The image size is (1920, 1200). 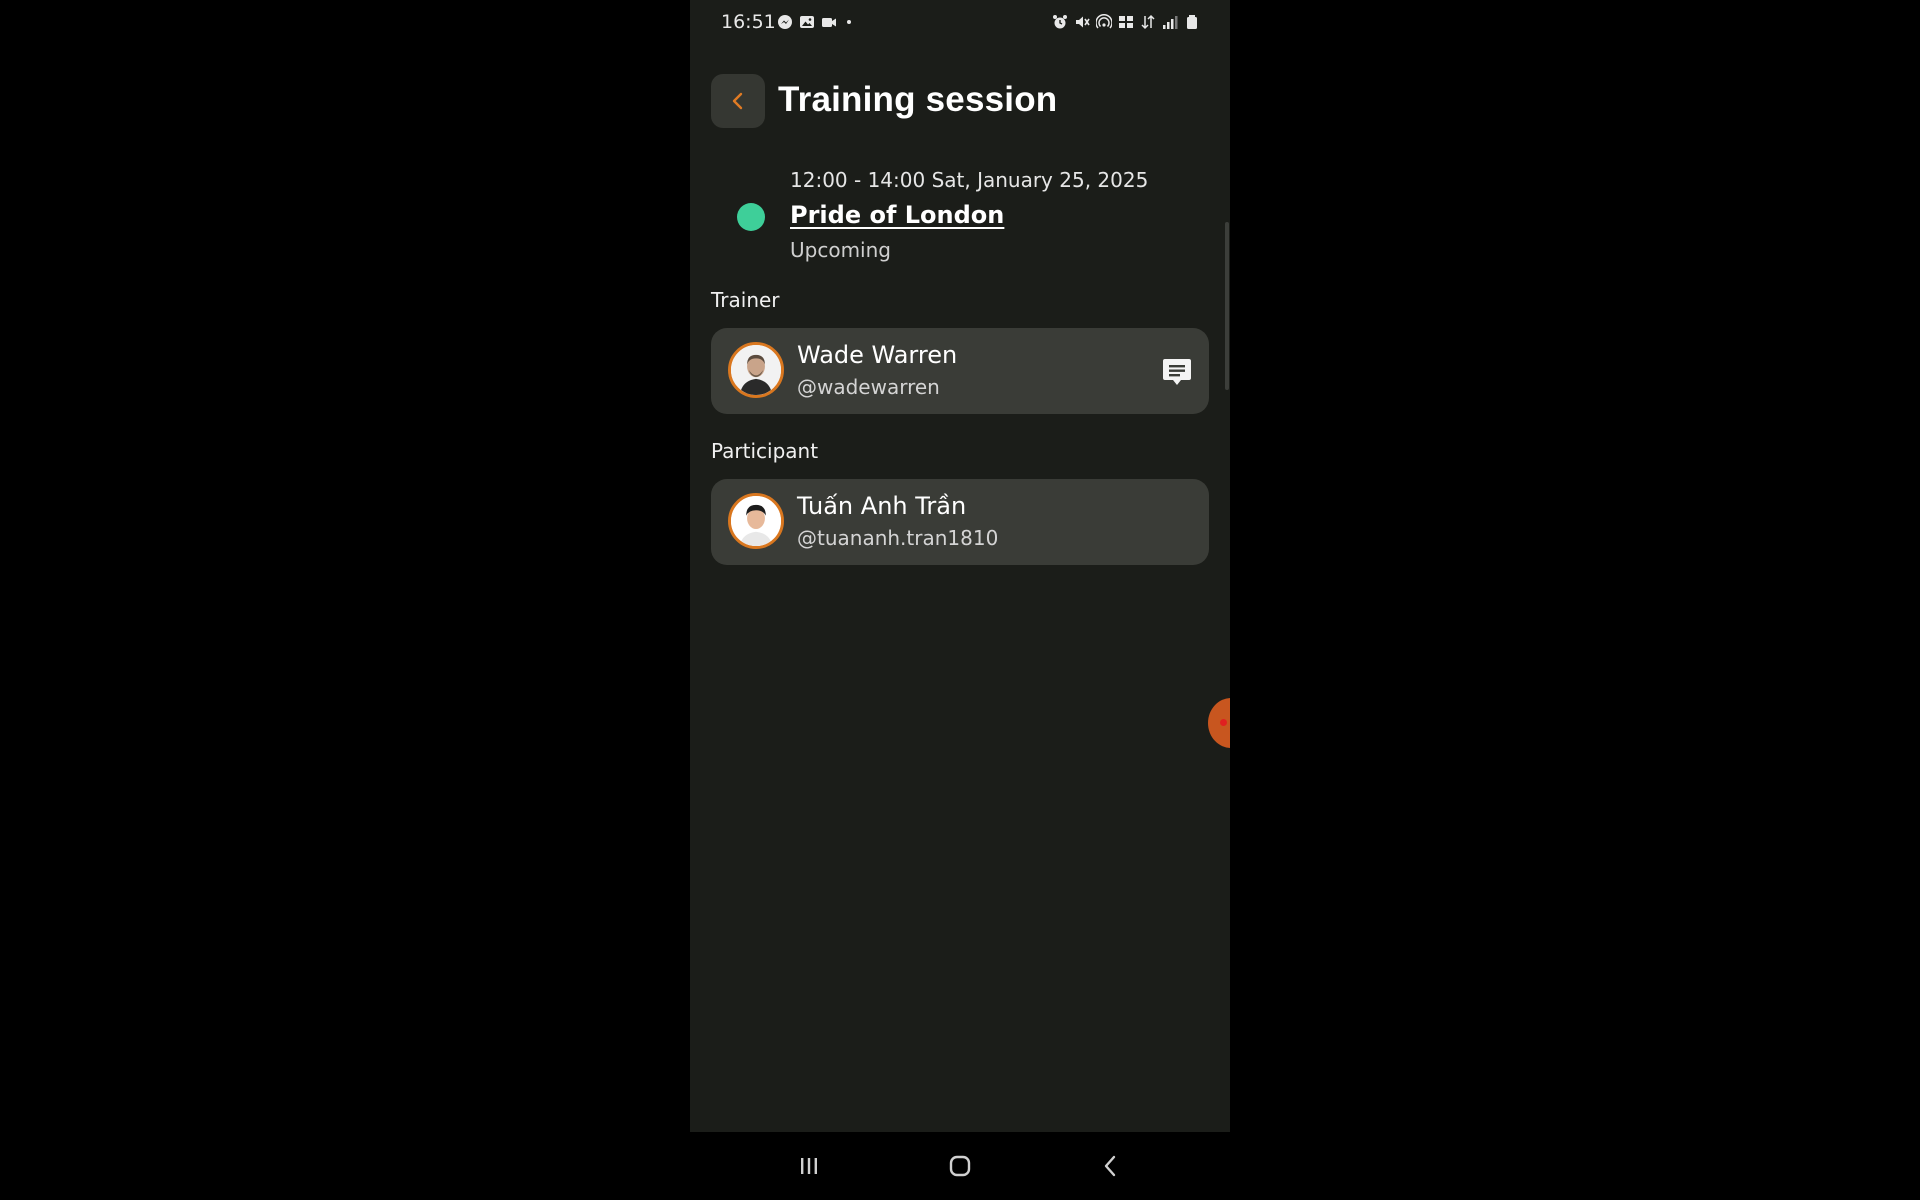 What do you see at coordinates (960, 371) in the screenshot?
I see `trainer-card: Wade Warren @wadewarren` at bounding box center [960, 371].